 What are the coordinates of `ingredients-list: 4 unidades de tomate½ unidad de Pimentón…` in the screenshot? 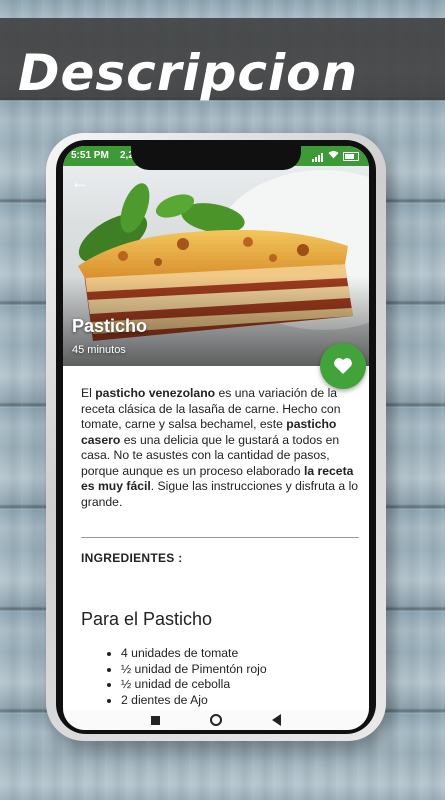 It's located at (225, 677).